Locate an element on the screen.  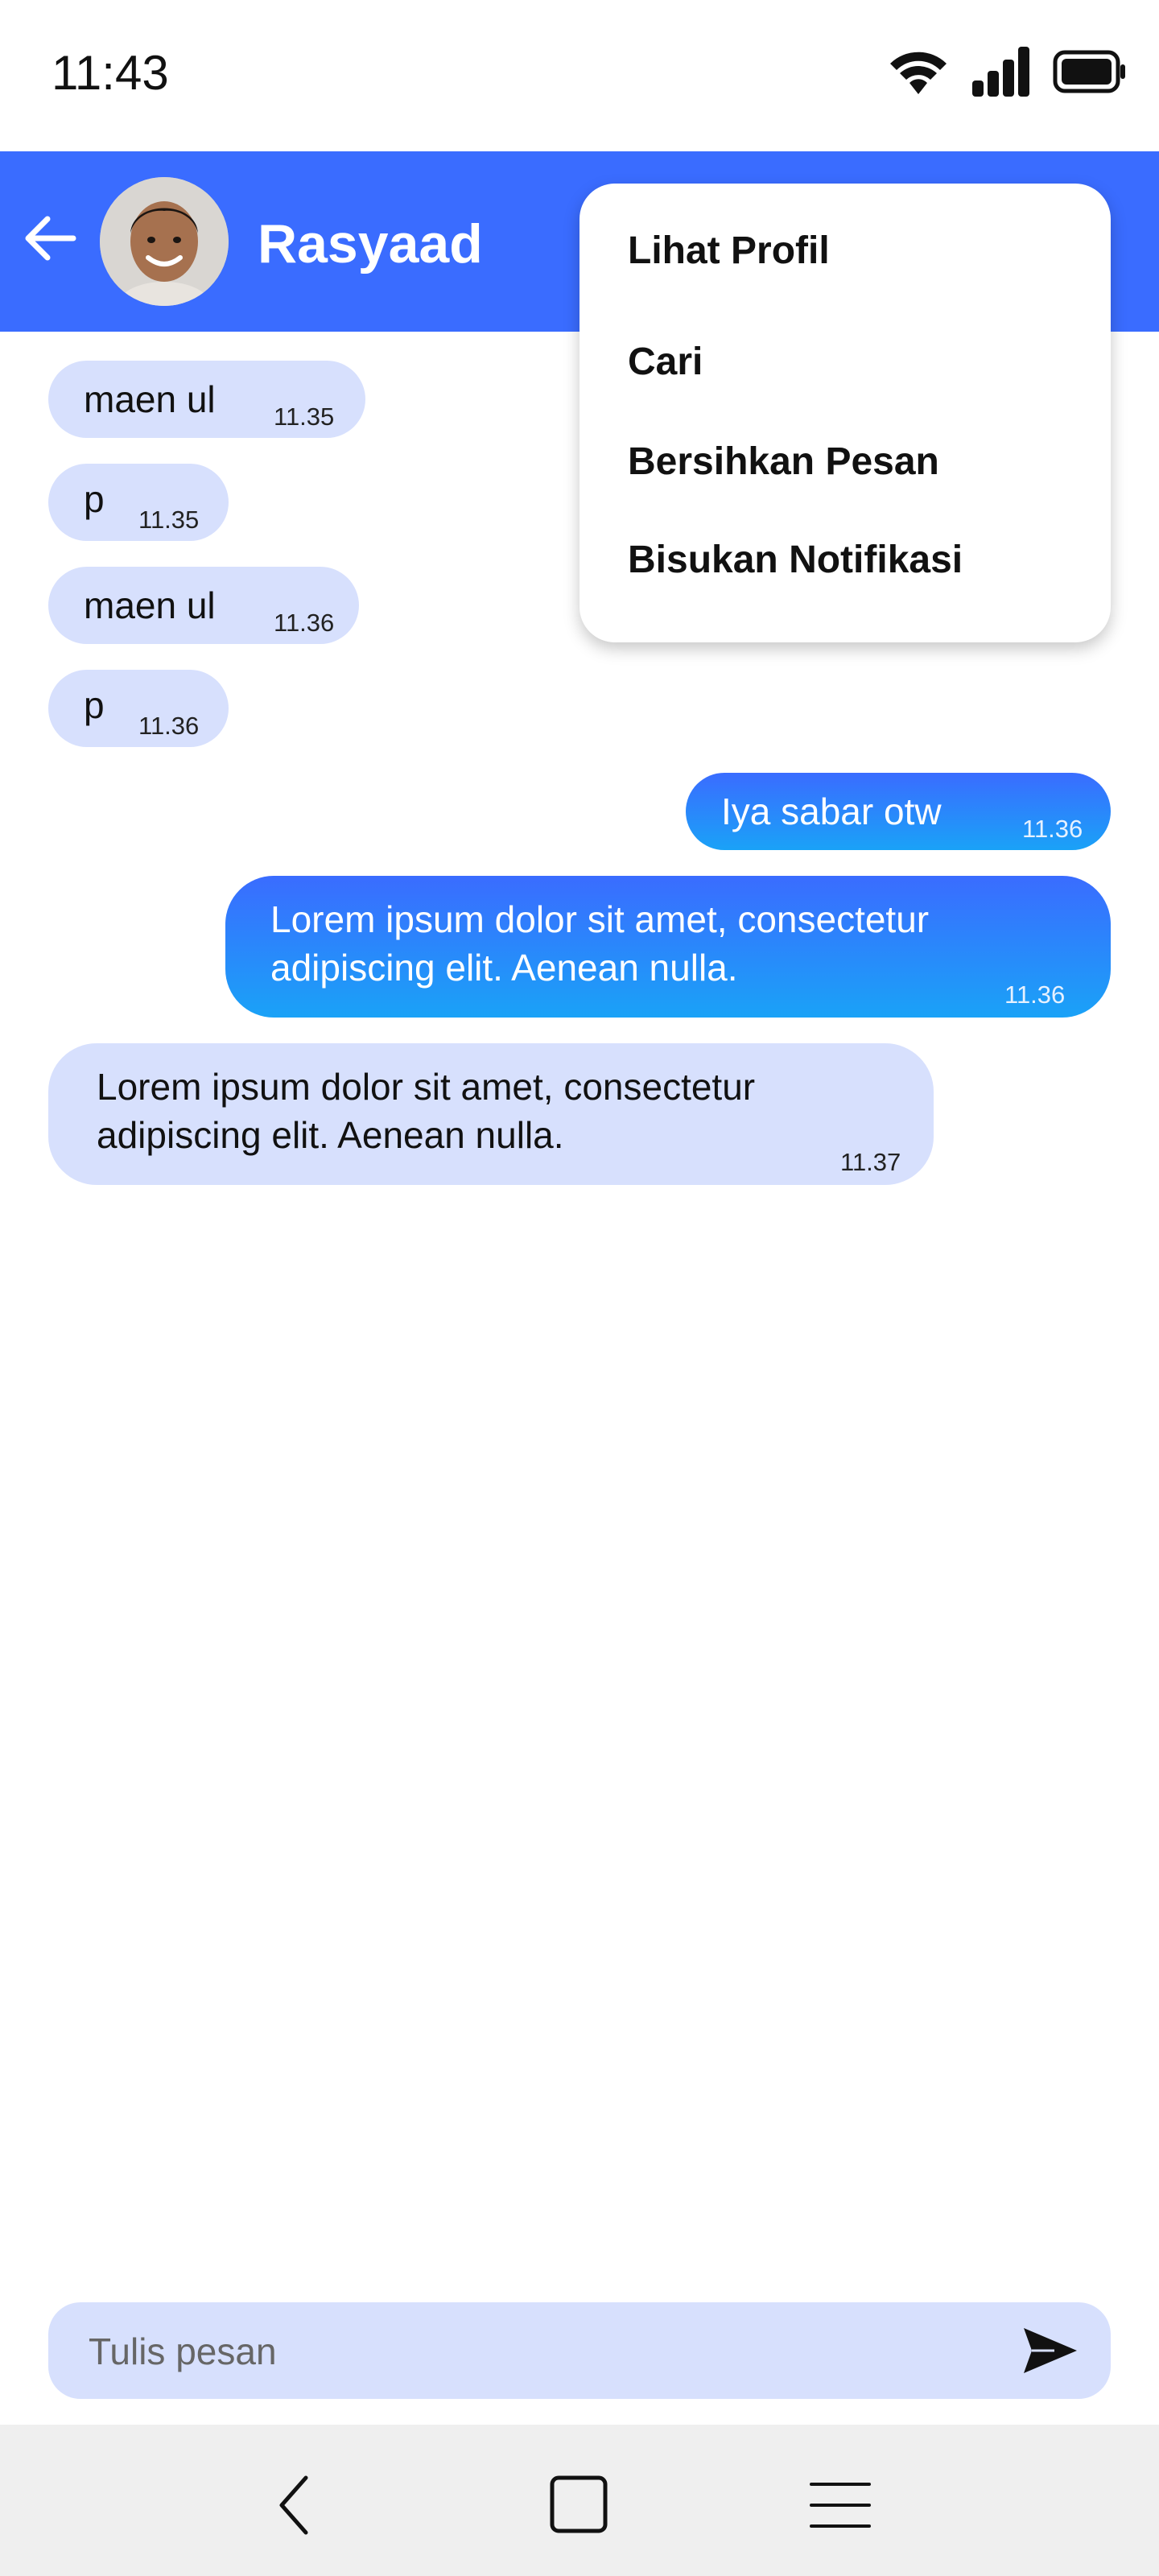
message-time: 11.37 is located at coordinates (870, 1162).